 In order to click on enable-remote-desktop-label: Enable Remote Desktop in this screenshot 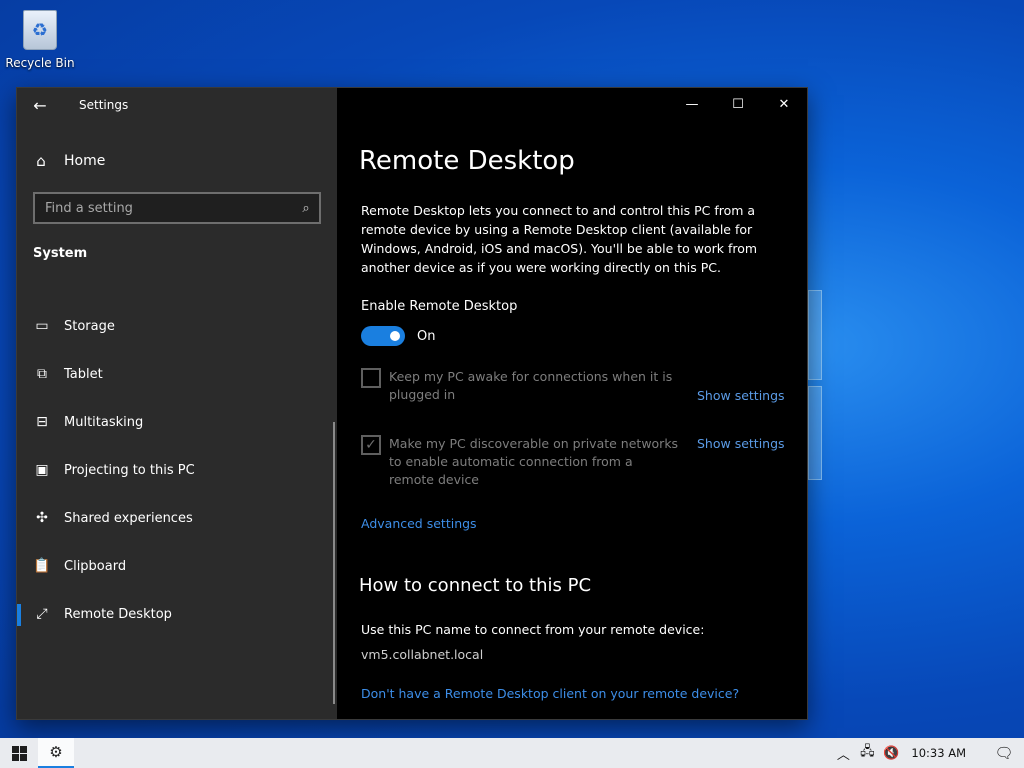, I will do `click(439, 306)`.